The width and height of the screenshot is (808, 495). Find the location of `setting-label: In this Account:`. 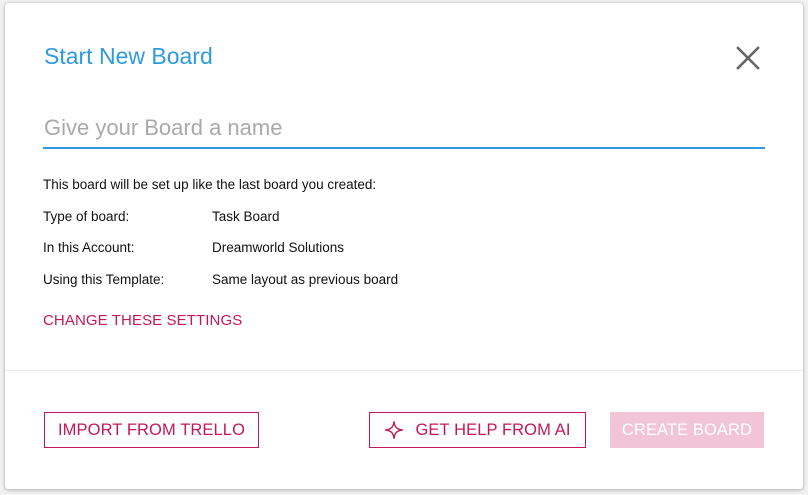

setting-label: In this Account: is located at coordinates (89, 247).